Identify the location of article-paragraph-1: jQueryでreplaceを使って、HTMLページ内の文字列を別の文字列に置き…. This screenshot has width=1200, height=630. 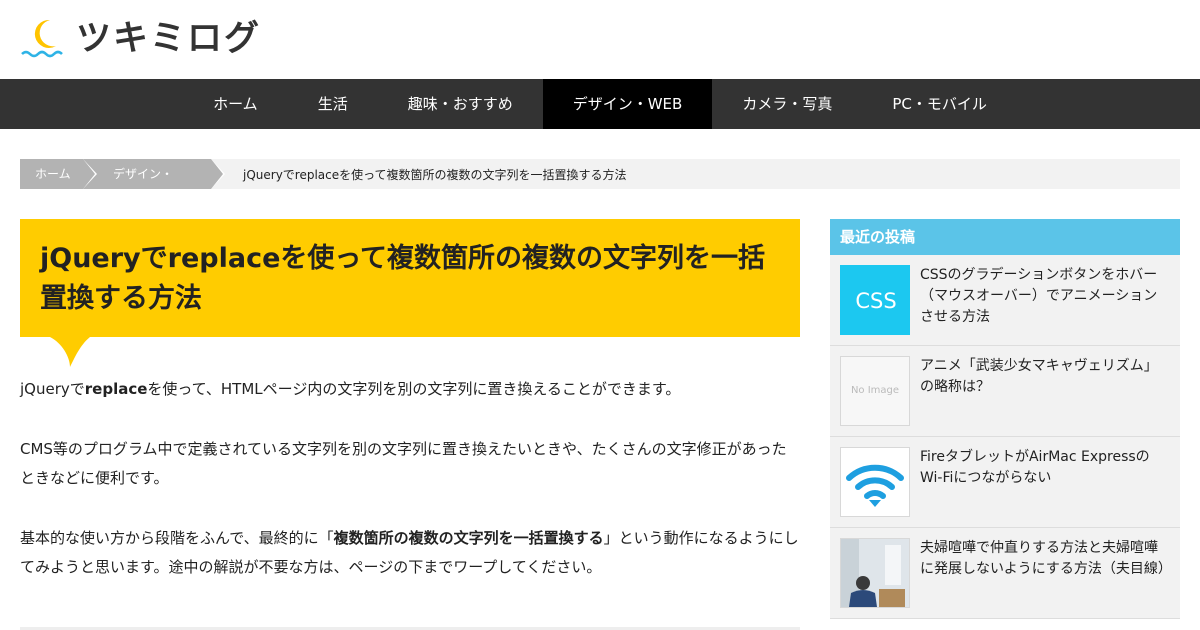
(410, 389).